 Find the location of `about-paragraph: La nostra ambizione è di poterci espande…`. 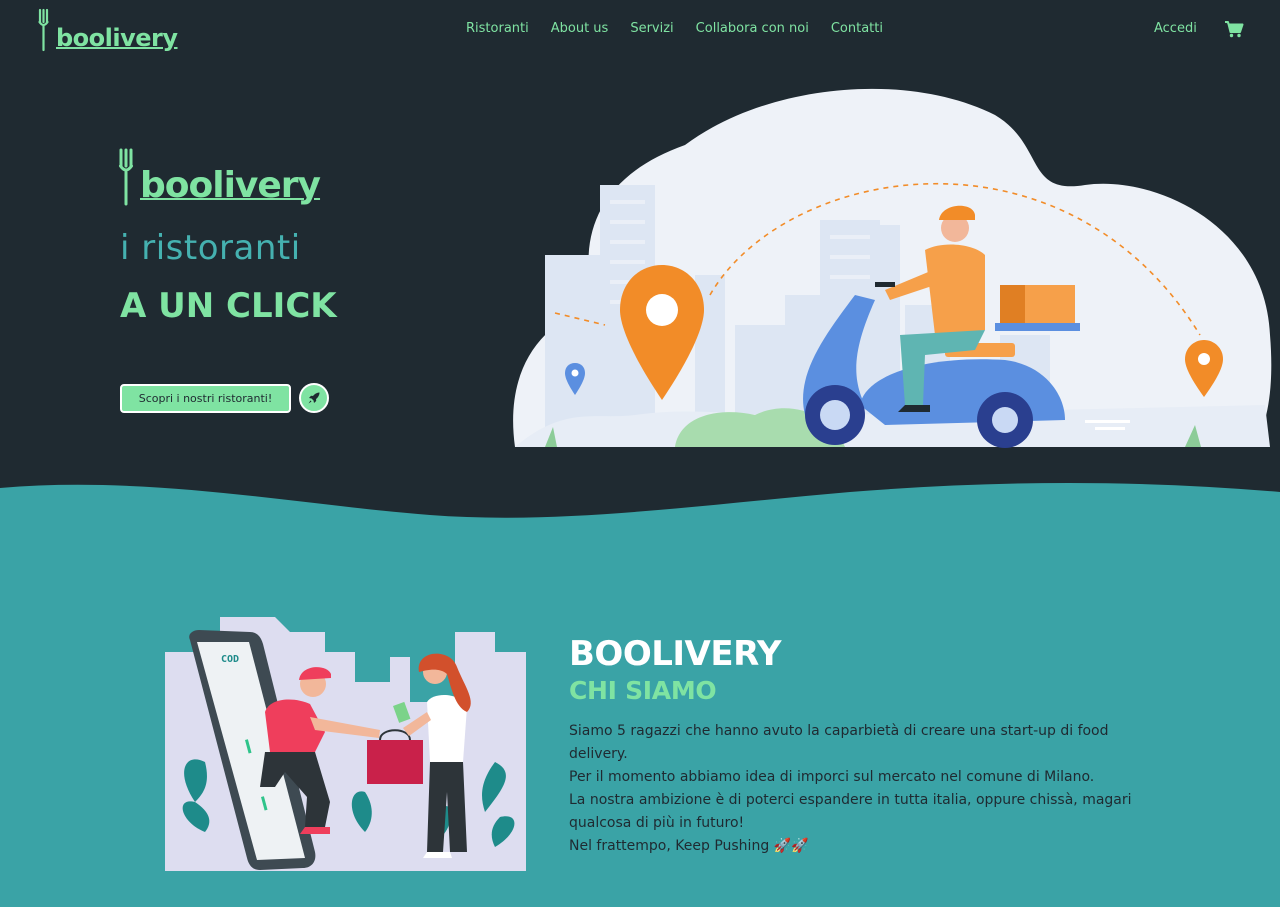

about-paragraph: La nostra ambizione è di poterci espande… is located at coordinates (850, 811).